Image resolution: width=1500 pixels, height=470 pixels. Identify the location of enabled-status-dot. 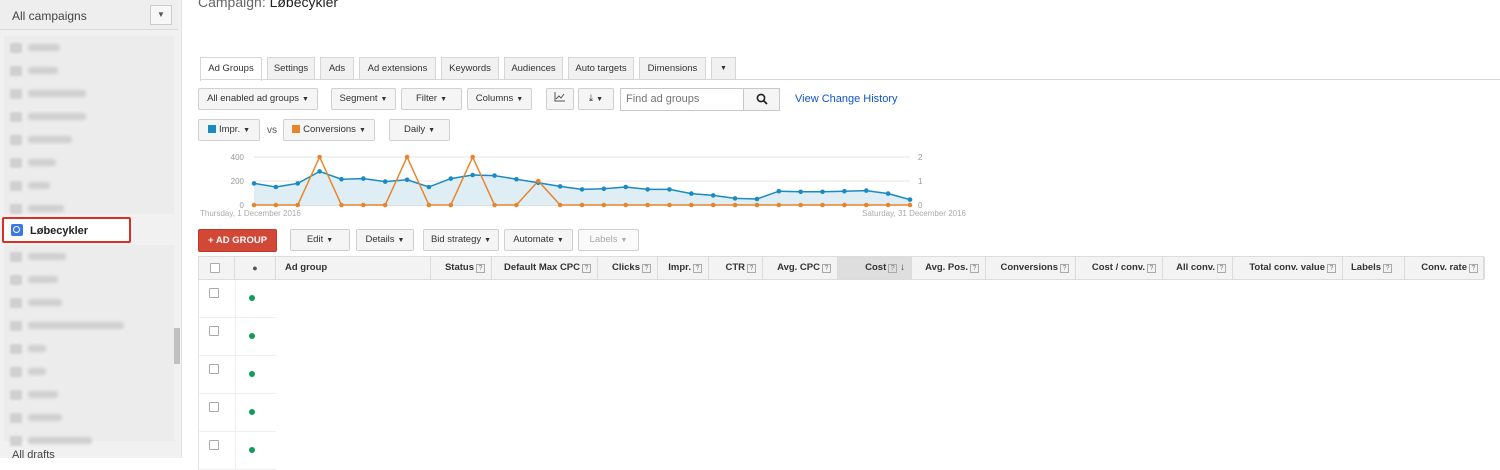
(252, 412).